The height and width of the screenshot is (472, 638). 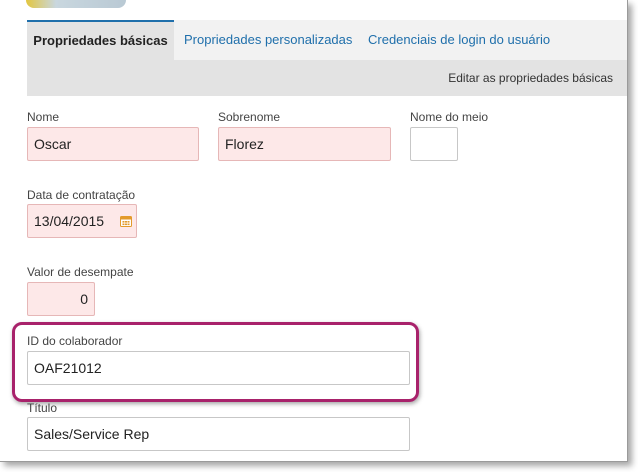 I want to click on employee-id-field, so click(x=218, y=368).